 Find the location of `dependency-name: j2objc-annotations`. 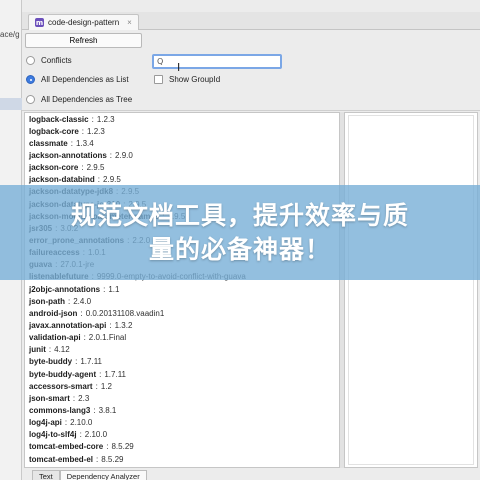

dependency-name: j2objc-annotations is located at coordinates (65, 289).